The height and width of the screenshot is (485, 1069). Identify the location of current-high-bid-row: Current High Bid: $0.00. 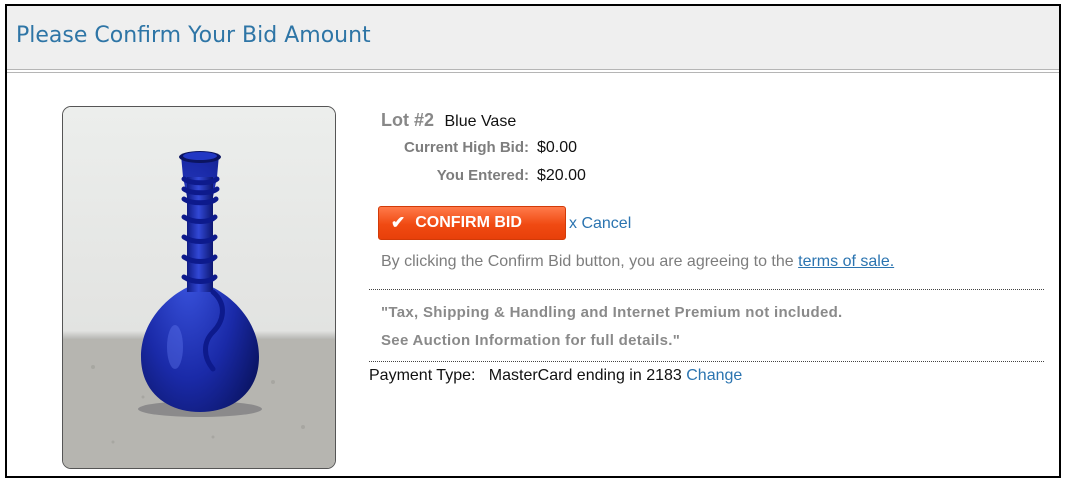
(476, 148).